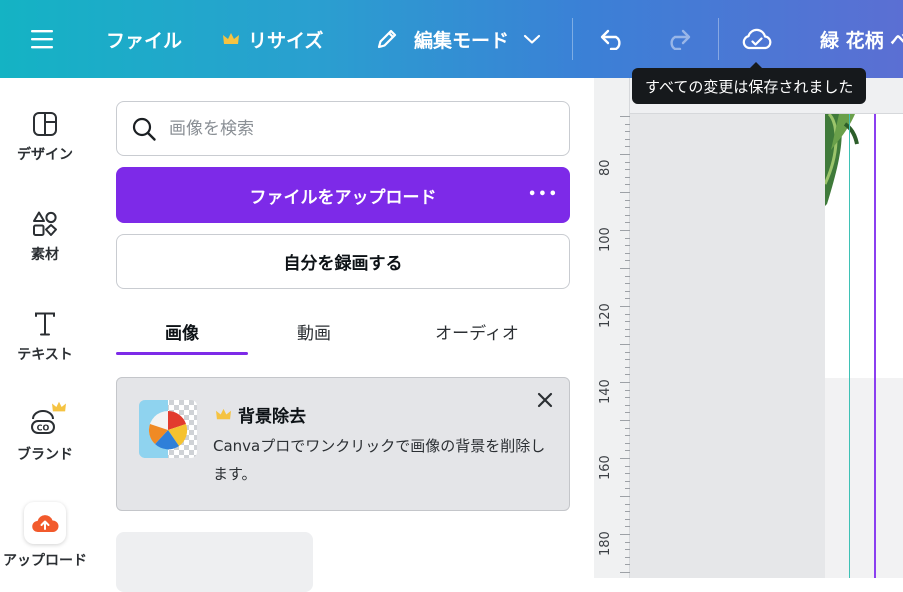  I want to click on media-tabs: 画像 動画 オーディオ, so click(343, 331).